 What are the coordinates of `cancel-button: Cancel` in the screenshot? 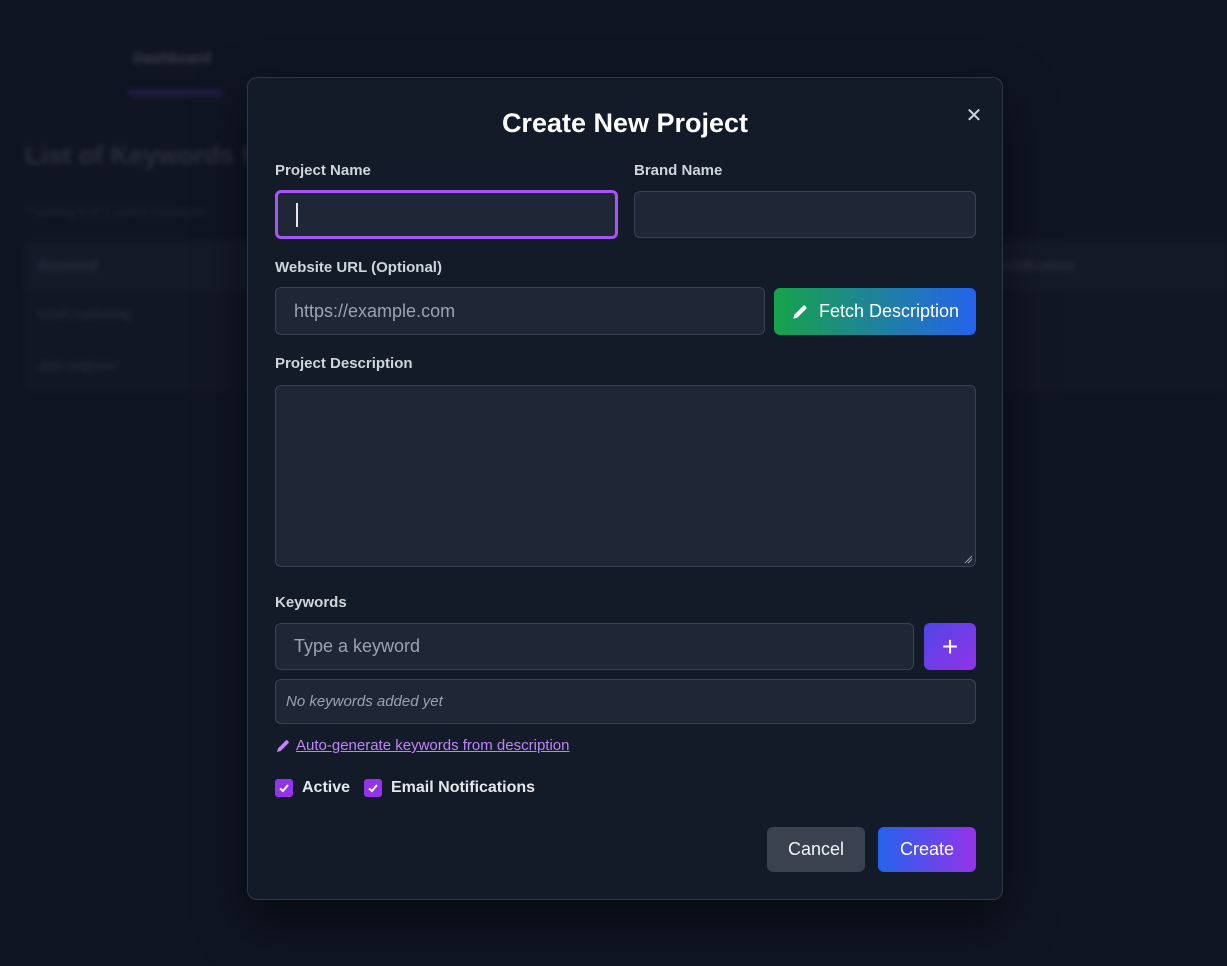 It's located at (816, 849).